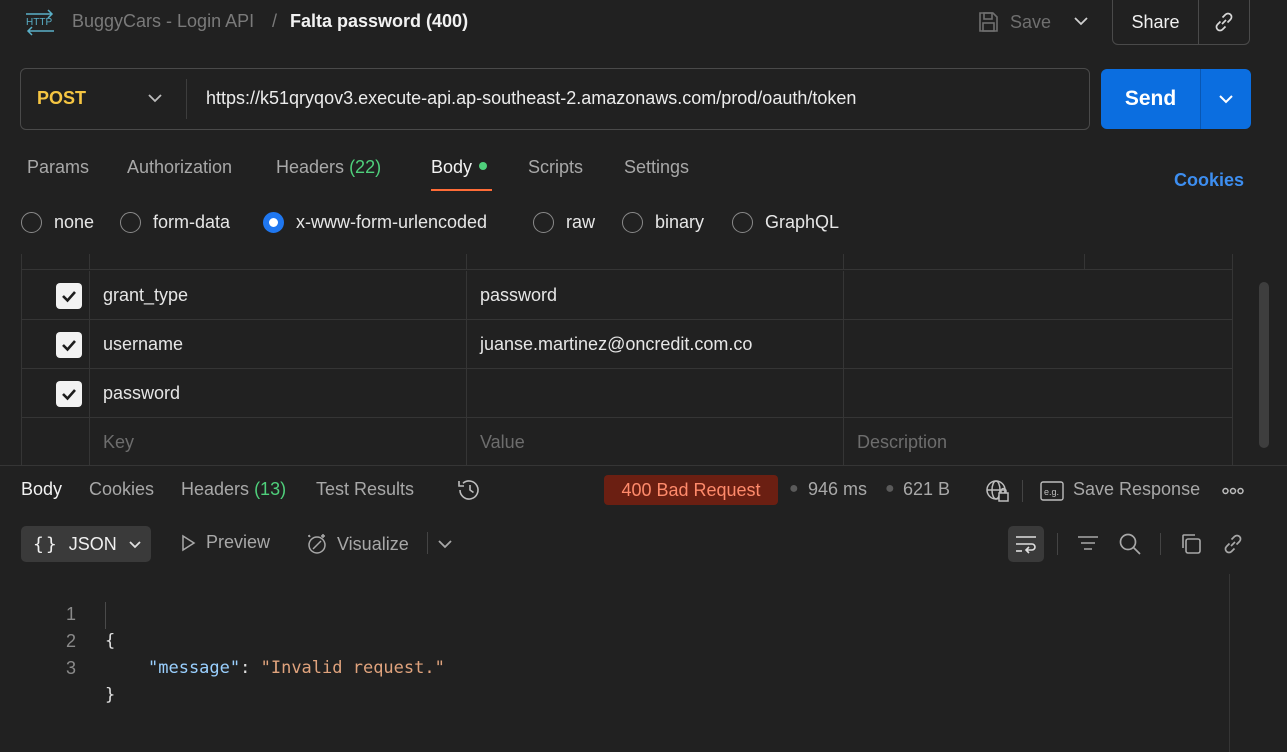  Describe the element at coordinates (61, 98) in the screenshot. I see `method-select: POST` at that location.